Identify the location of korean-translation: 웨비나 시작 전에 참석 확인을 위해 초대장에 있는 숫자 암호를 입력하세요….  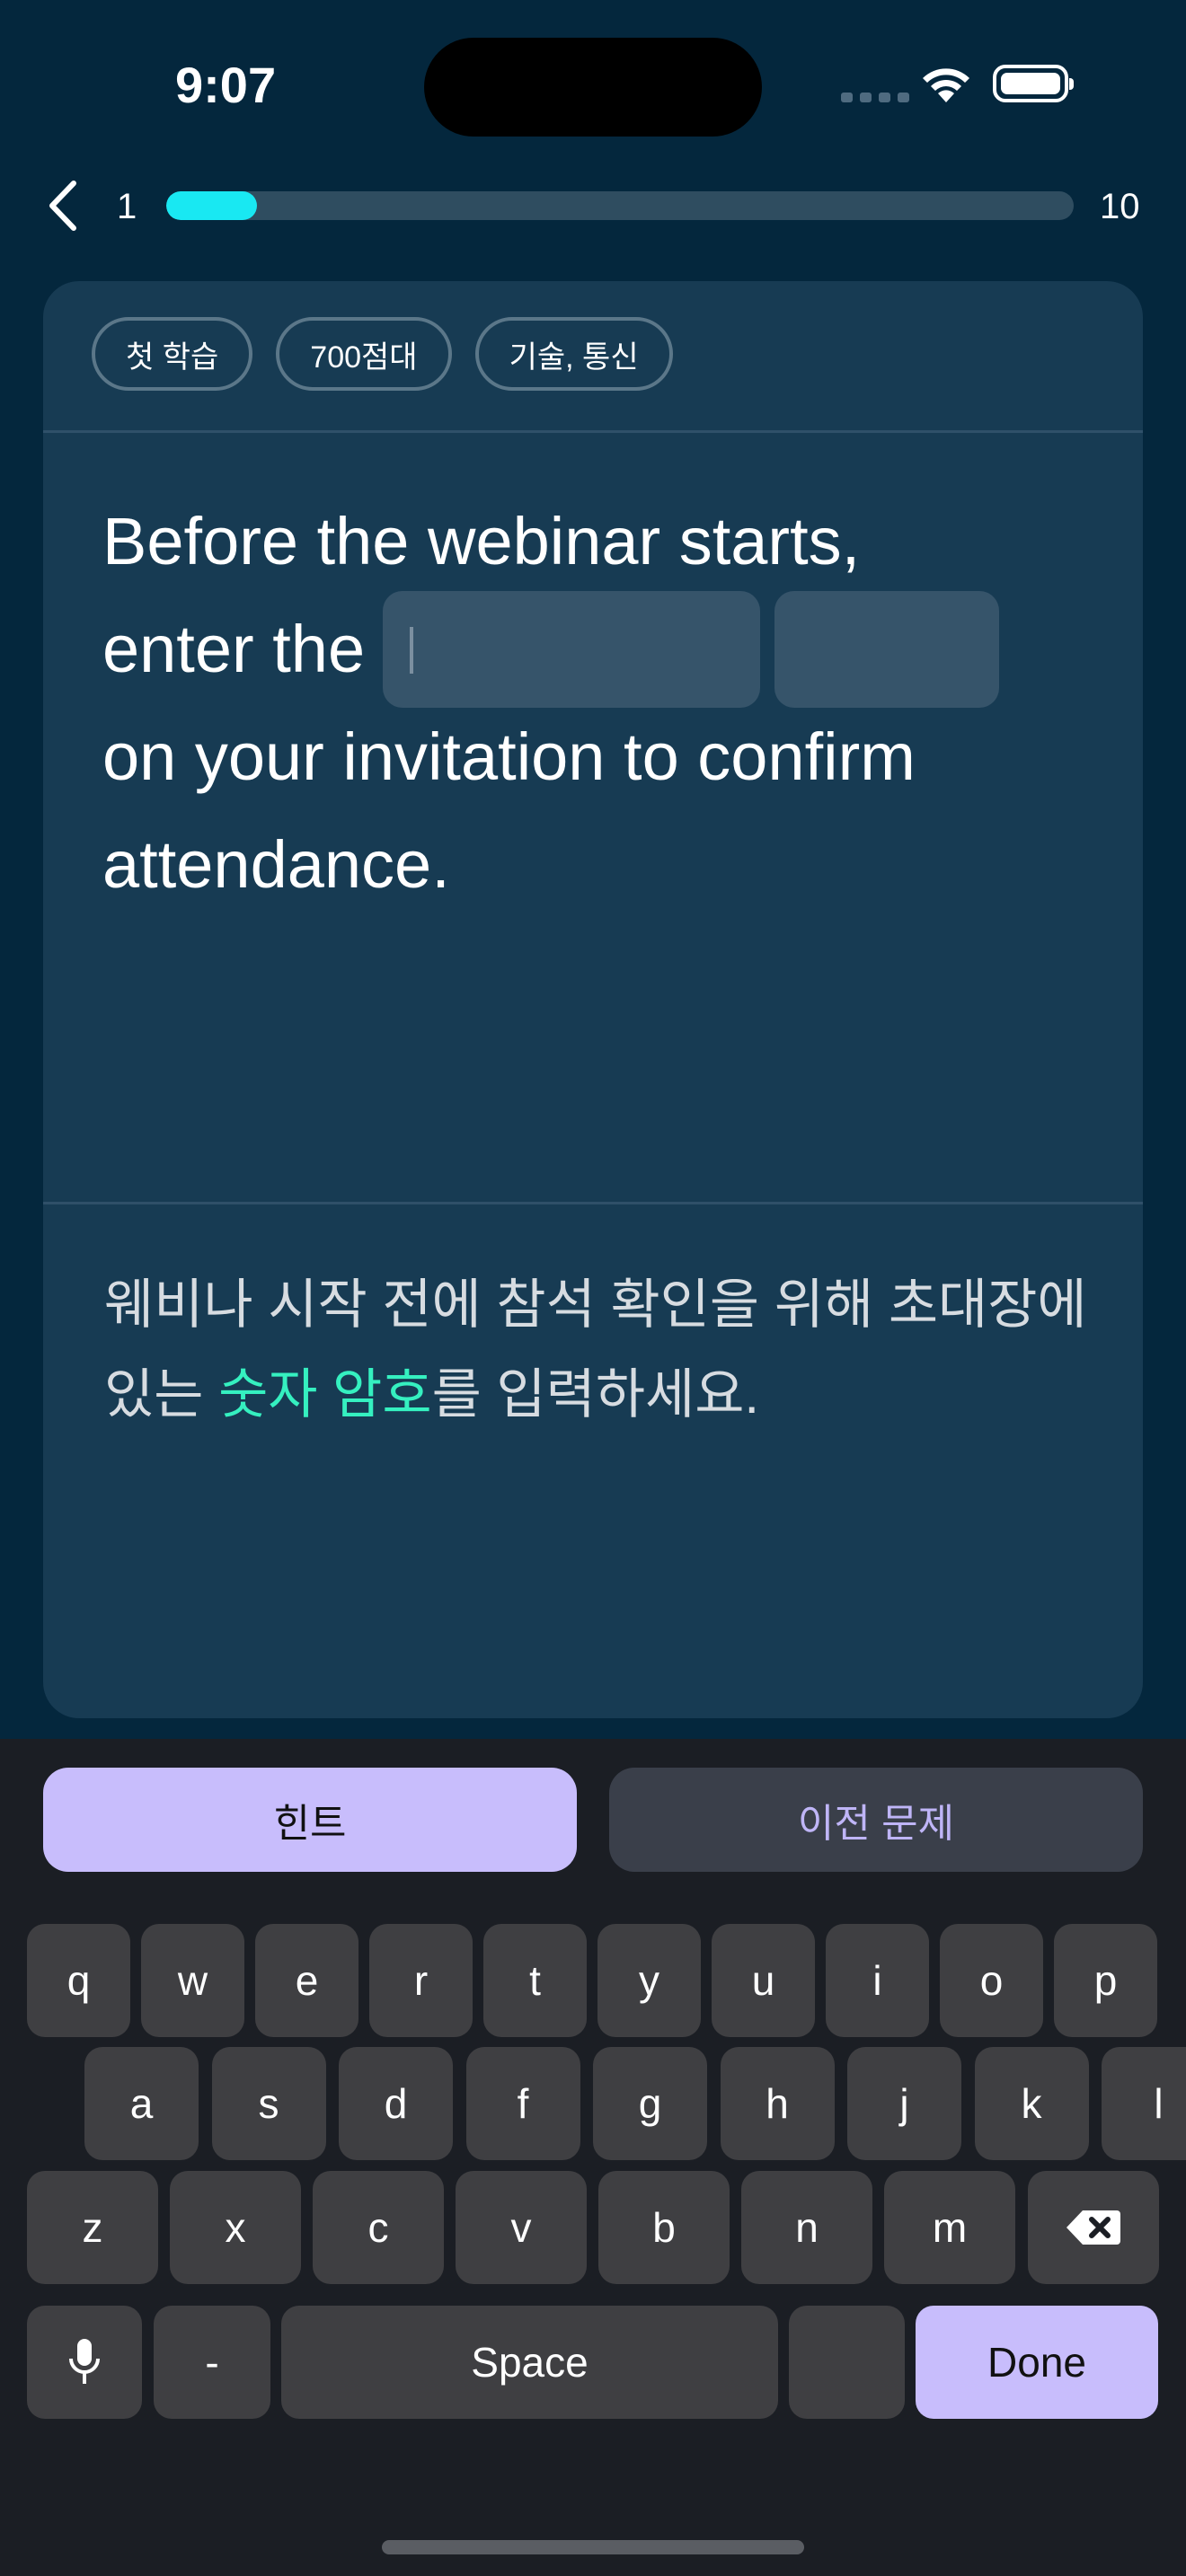
(598, 1350).